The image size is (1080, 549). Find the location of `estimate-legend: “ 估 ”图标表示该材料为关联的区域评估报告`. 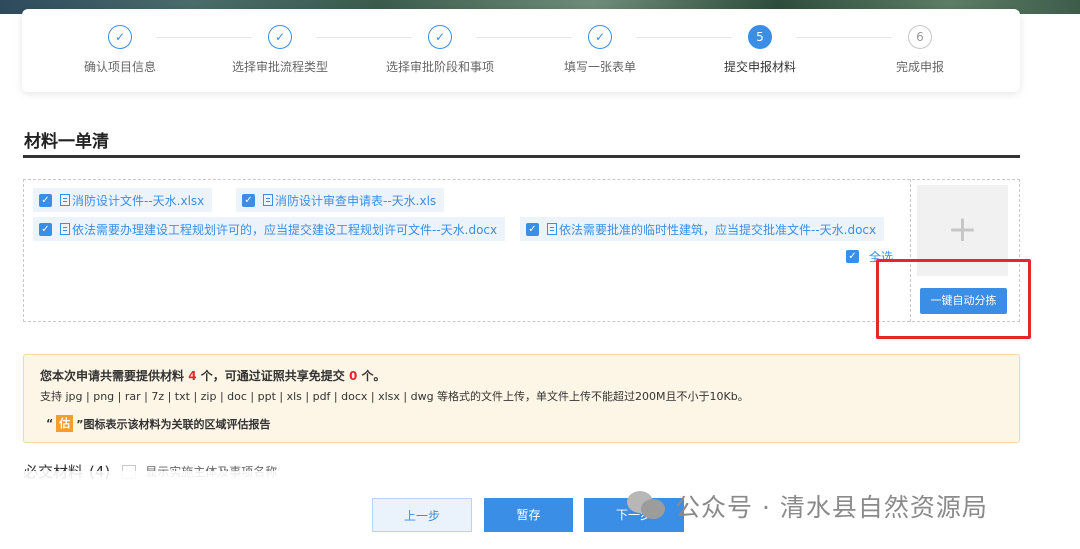

estimate-legend: “ 估 ”图标表示该材料为关联的区域评估报告 is located at coordinates (158, 423).